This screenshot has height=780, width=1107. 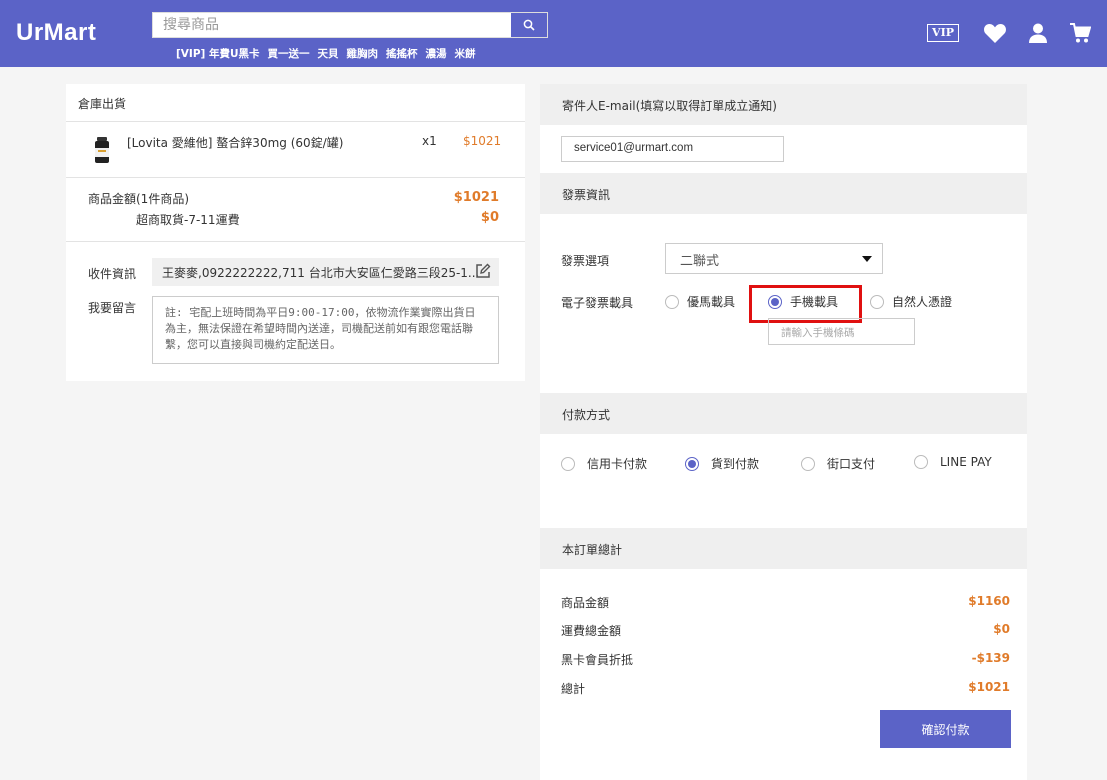 I want to click on carrier-label: 電子發票載具, so click(x=597, y=303).